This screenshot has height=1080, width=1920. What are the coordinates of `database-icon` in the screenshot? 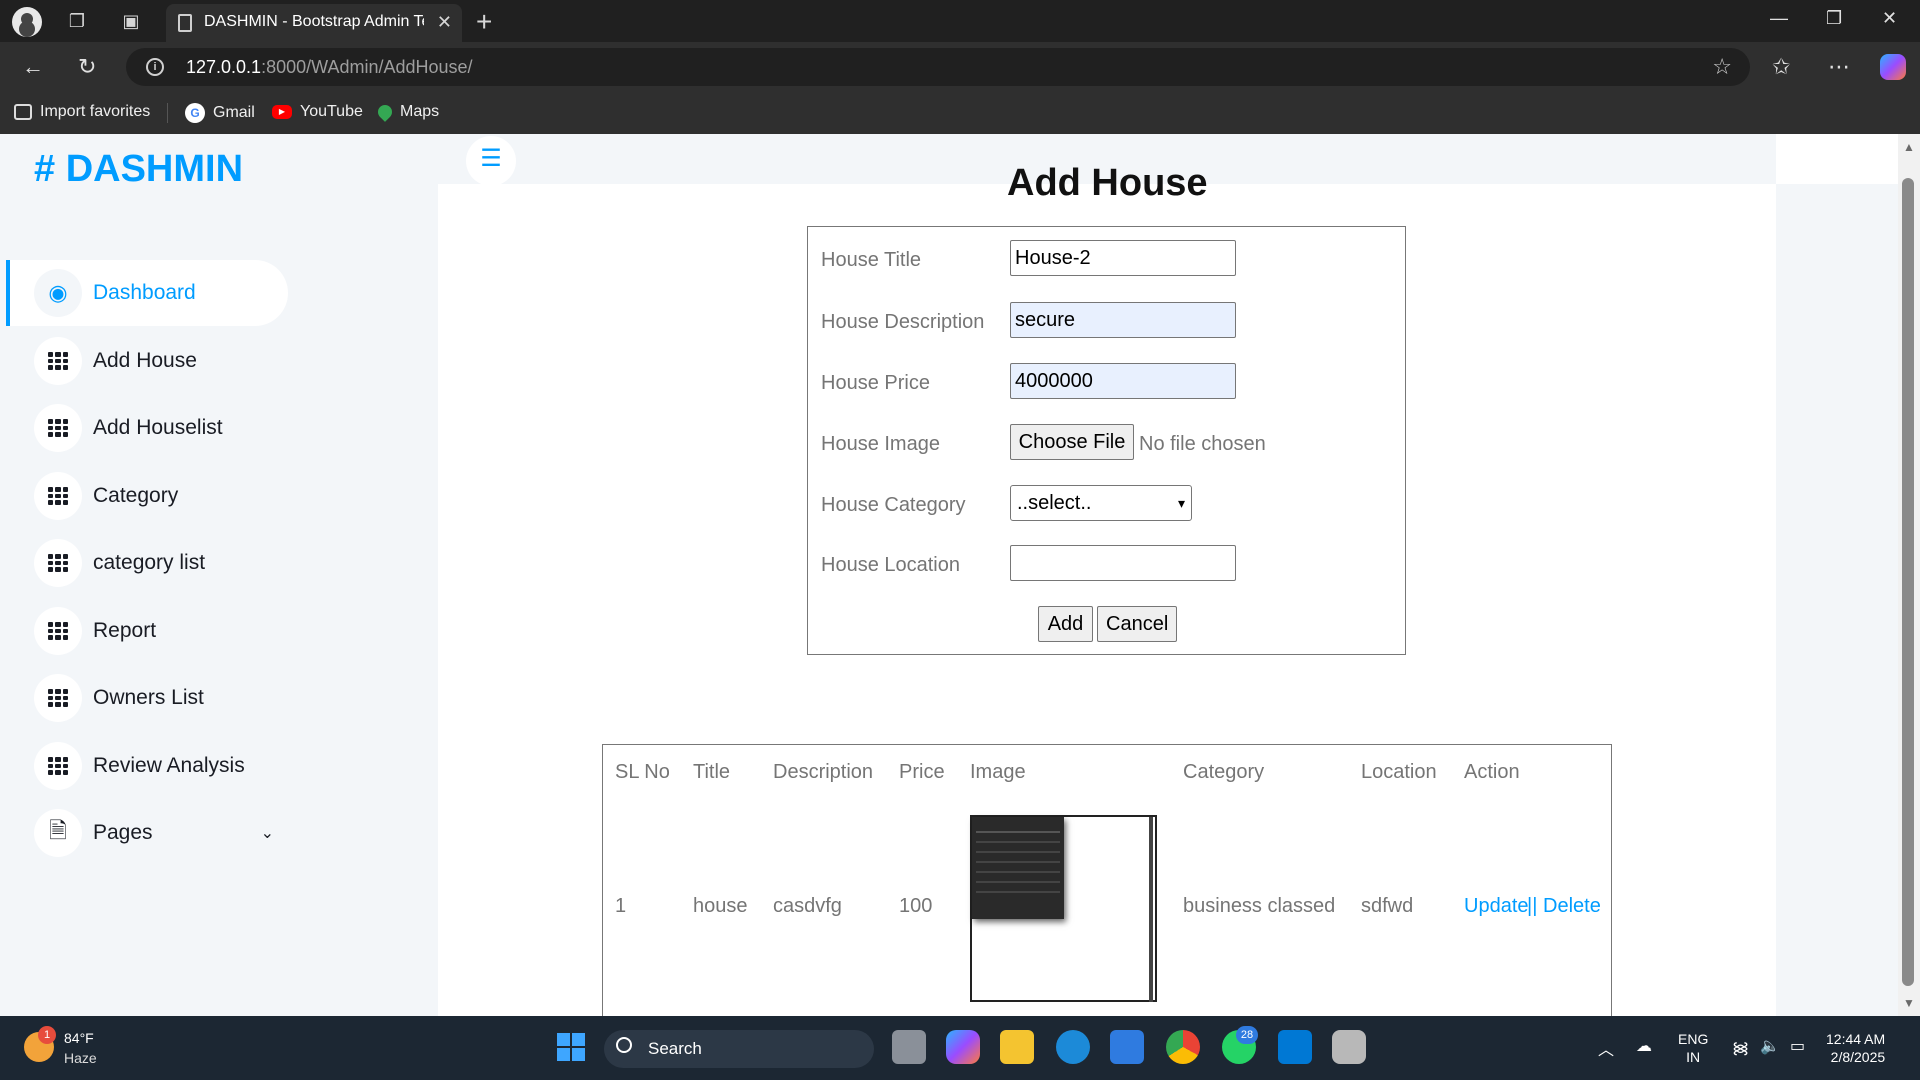 It's located at (1349, 1047).